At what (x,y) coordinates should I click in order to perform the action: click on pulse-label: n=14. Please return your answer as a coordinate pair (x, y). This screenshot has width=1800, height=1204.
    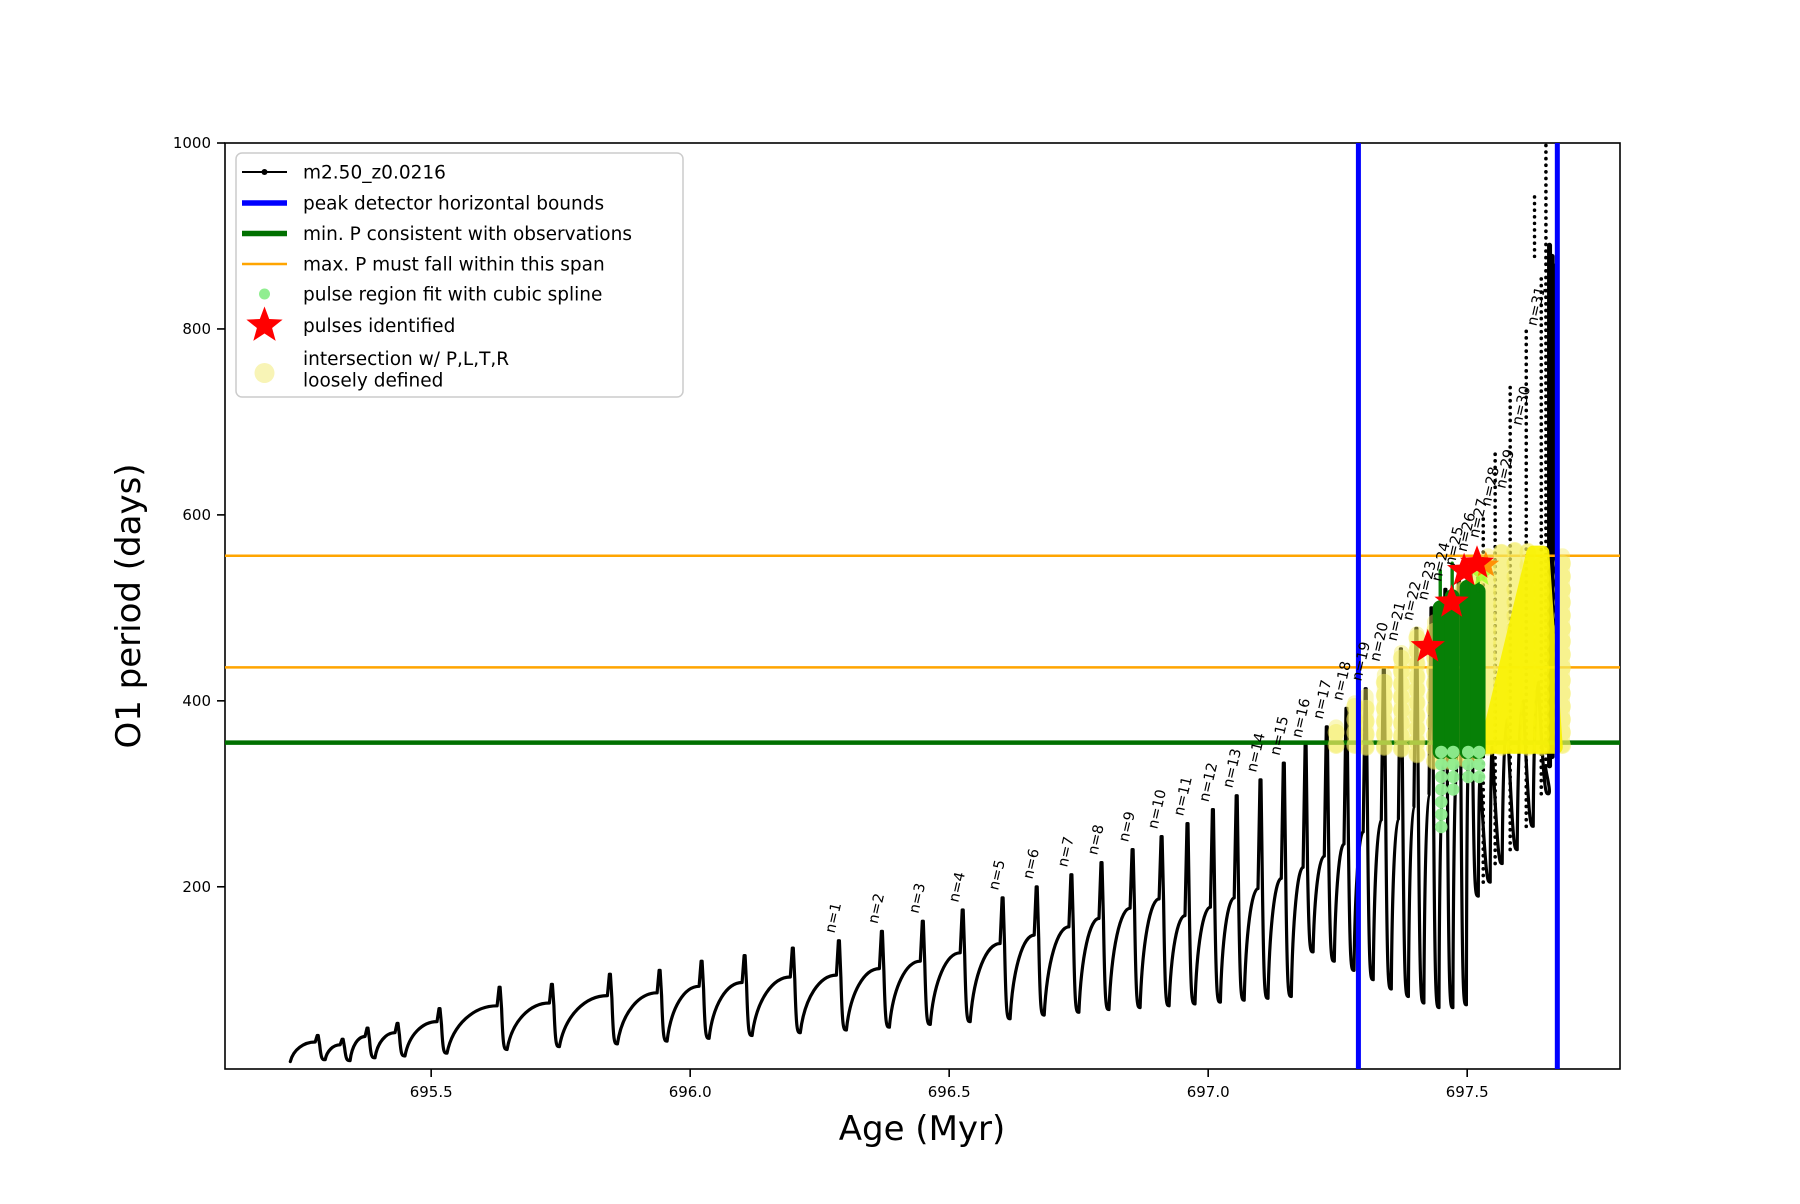
    Looking at the image, I should click on (1256, 752).